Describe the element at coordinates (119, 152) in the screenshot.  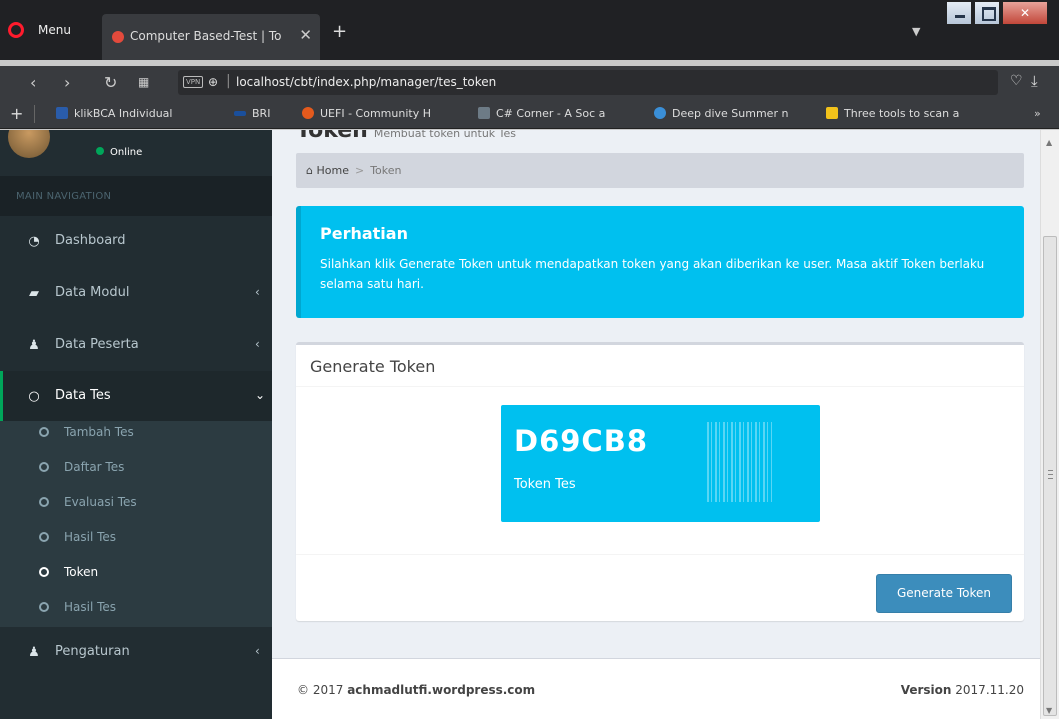
I see `user-status: Online` at that location.